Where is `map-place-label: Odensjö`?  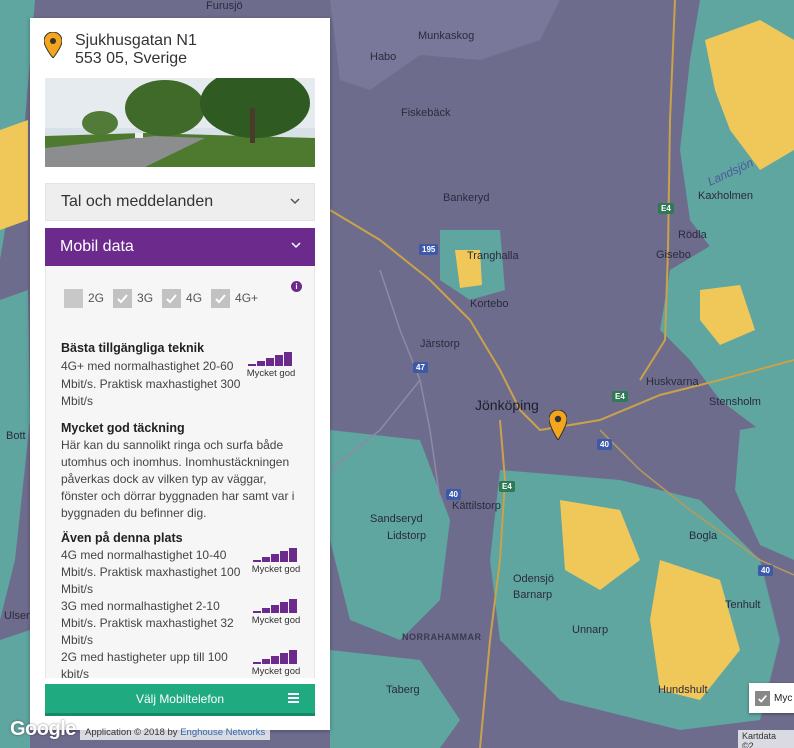 map-place-label: Odensjö is located at coordinates (533, 579).